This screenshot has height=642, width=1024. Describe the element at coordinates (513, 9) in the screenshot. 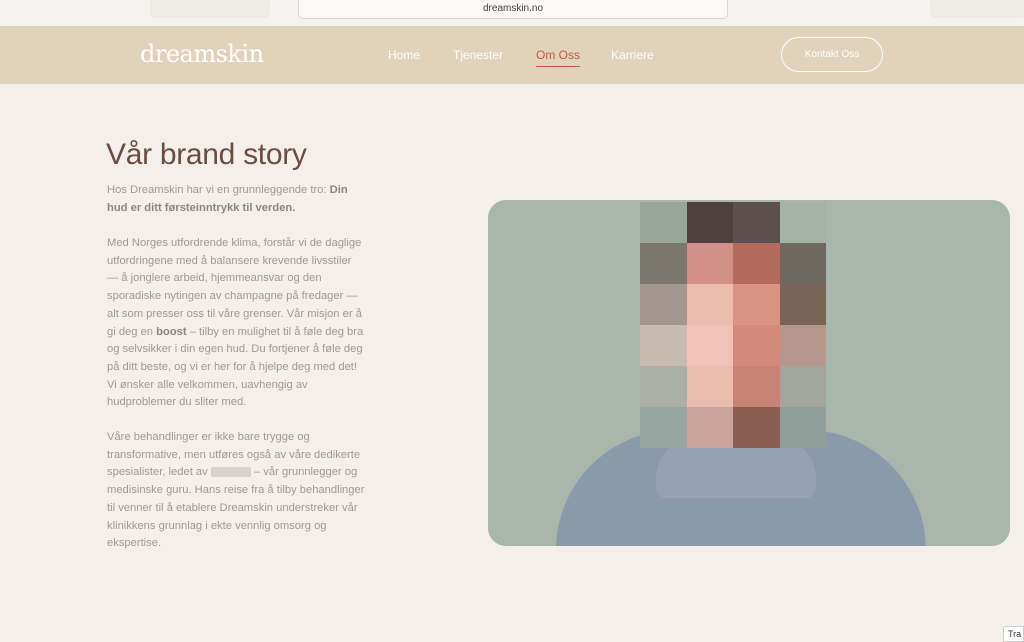

I see `address-bar: dreamskin.no` at that location.